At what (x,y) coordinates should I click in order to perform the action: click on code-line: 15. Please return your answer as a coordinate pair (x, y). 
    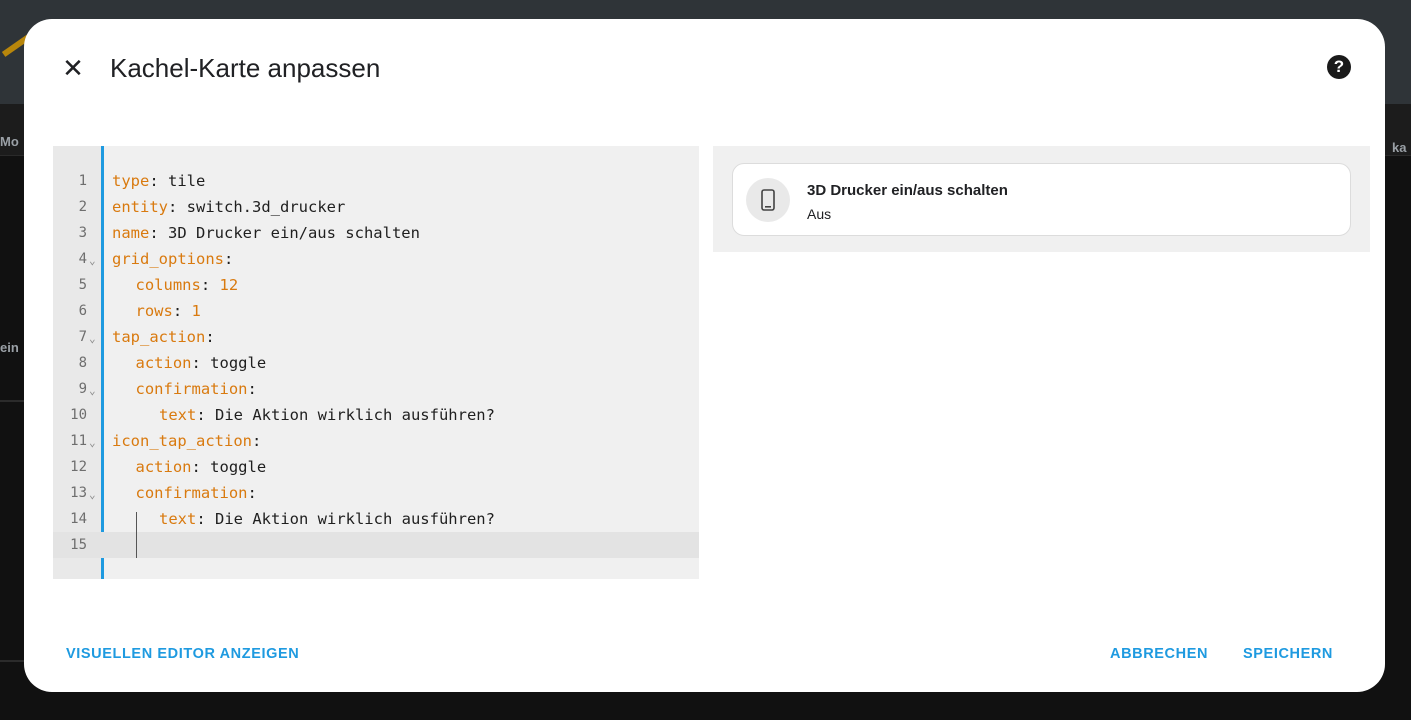
    Looking at the image, I should click on (376, 545).